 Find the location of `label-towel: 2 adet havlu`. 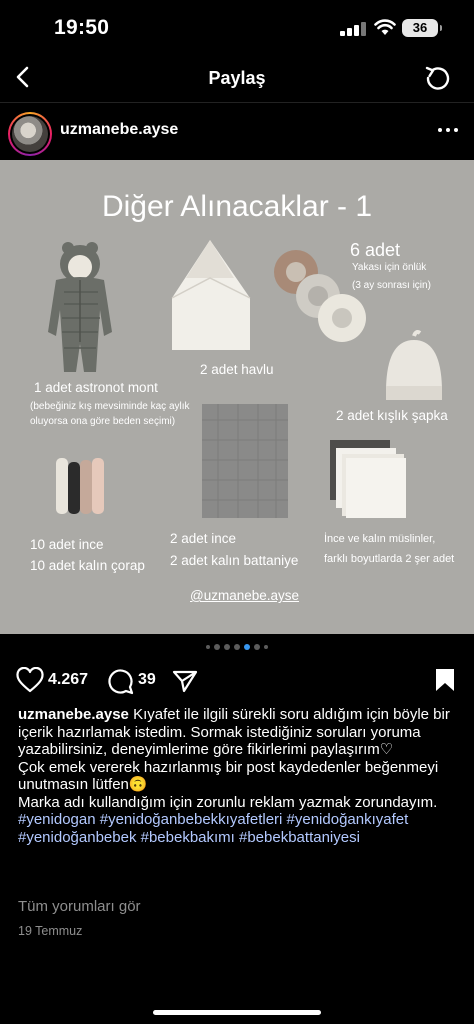

label-towel: 2 adet havlu is located at coordinates (237, 369).